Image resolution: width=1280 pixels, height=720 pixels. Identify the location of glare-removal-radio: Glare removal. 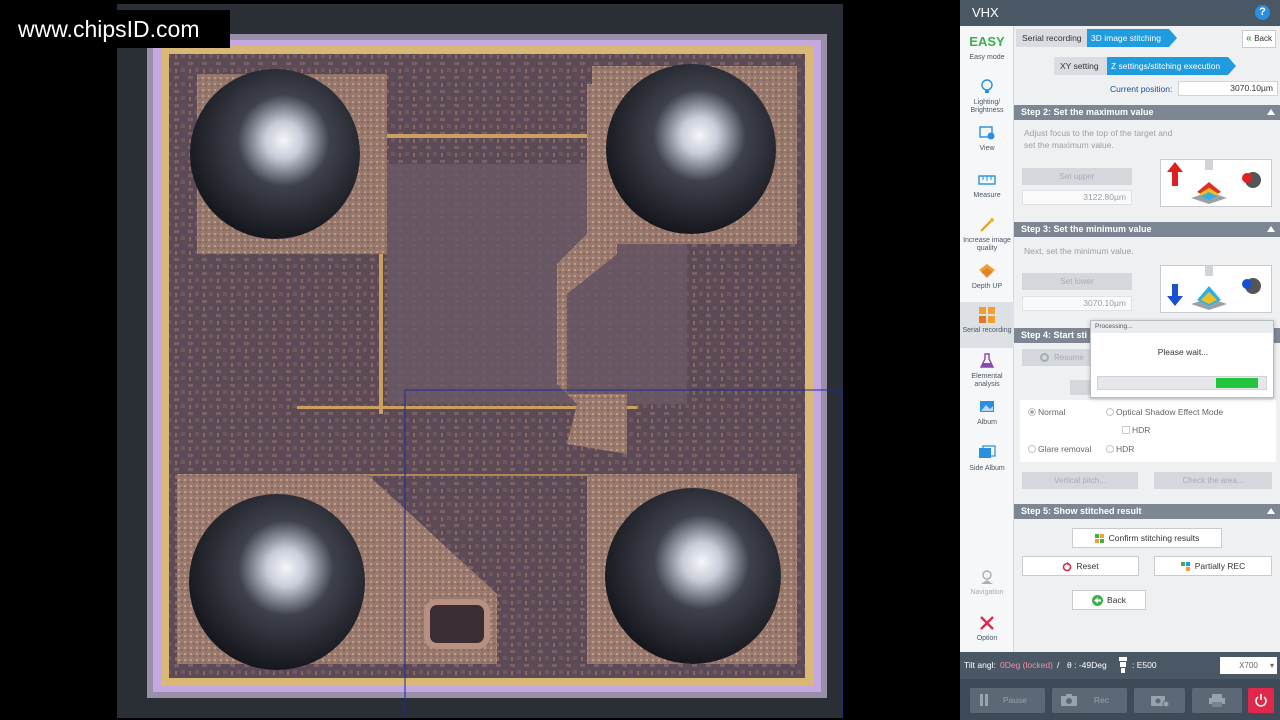
(1059, 449).